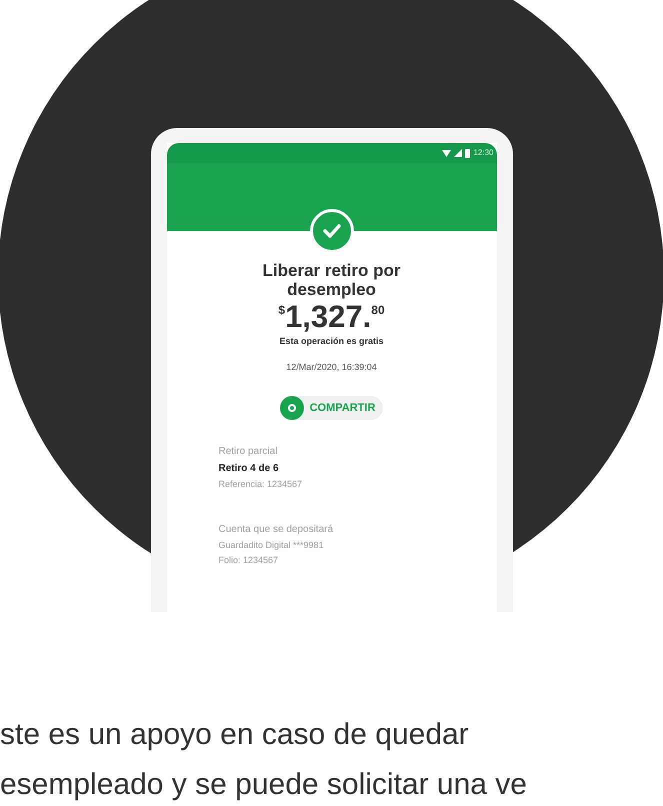  Describe the element at coordinates (331, 341) in the screenshot. I see `fee-note: Esta operación es gratis` at that location.